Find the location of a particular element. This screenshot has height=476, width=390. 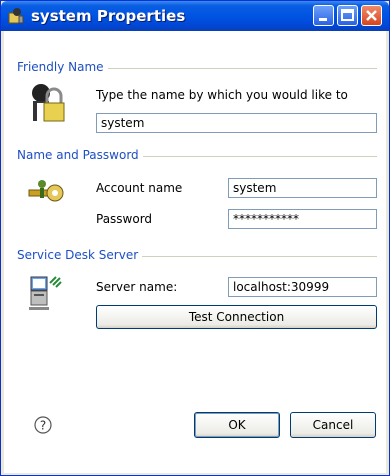

help-icon: ? is located at coordinates (43, 425).